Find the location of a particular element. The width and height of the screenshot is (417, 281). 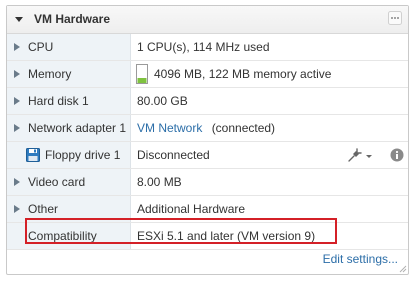

row-label-cell: Compatibility is located at coordinates (69, 236).